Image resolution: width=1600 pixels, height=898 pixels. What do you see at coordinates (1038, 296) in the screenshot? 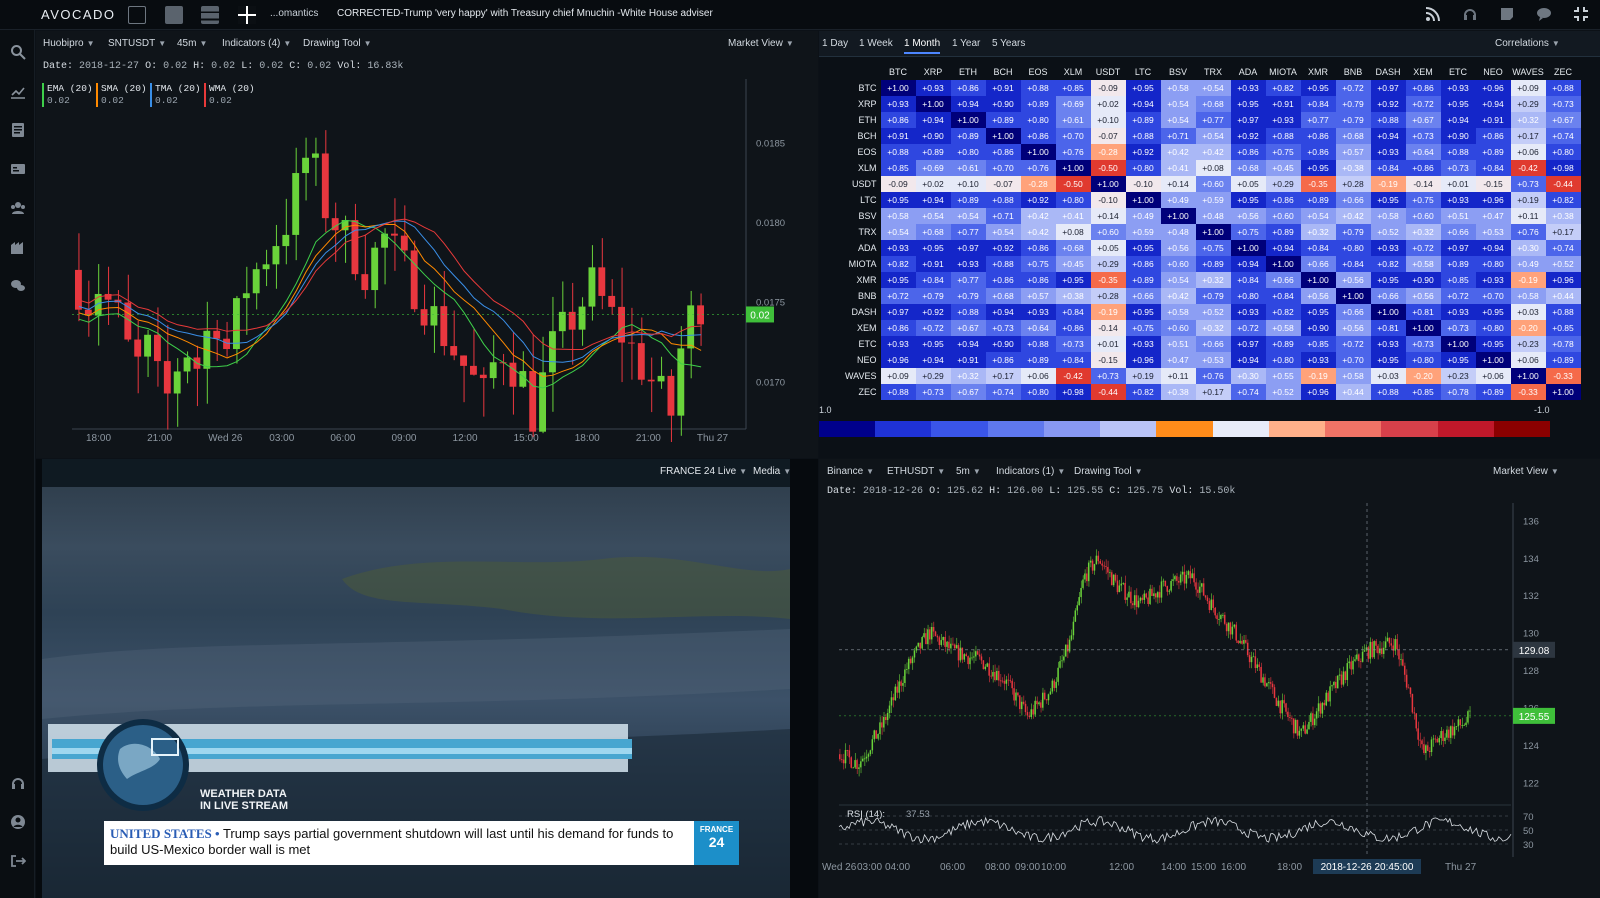
I see `matrix-cell: +0.57` at bounding box center [1038, 296].